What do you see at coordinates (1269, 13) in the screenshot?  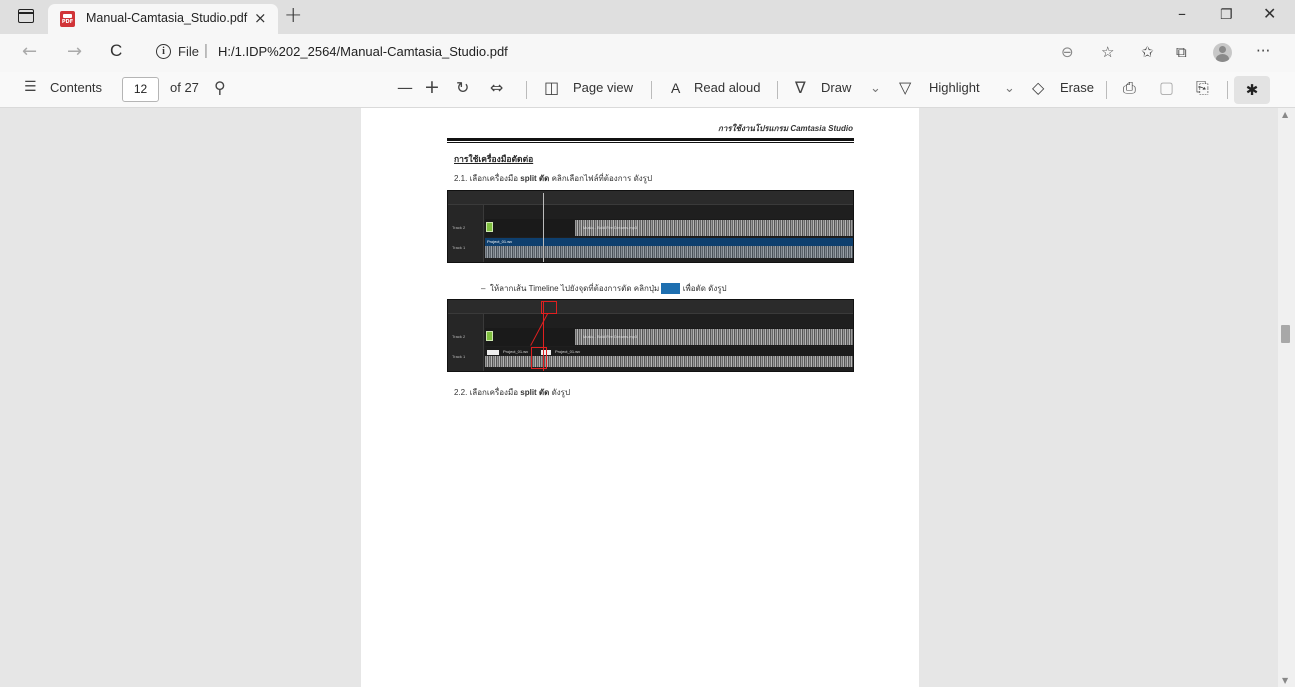 I see `close-window-icon: ✕` at bounding box center [1269, 13].